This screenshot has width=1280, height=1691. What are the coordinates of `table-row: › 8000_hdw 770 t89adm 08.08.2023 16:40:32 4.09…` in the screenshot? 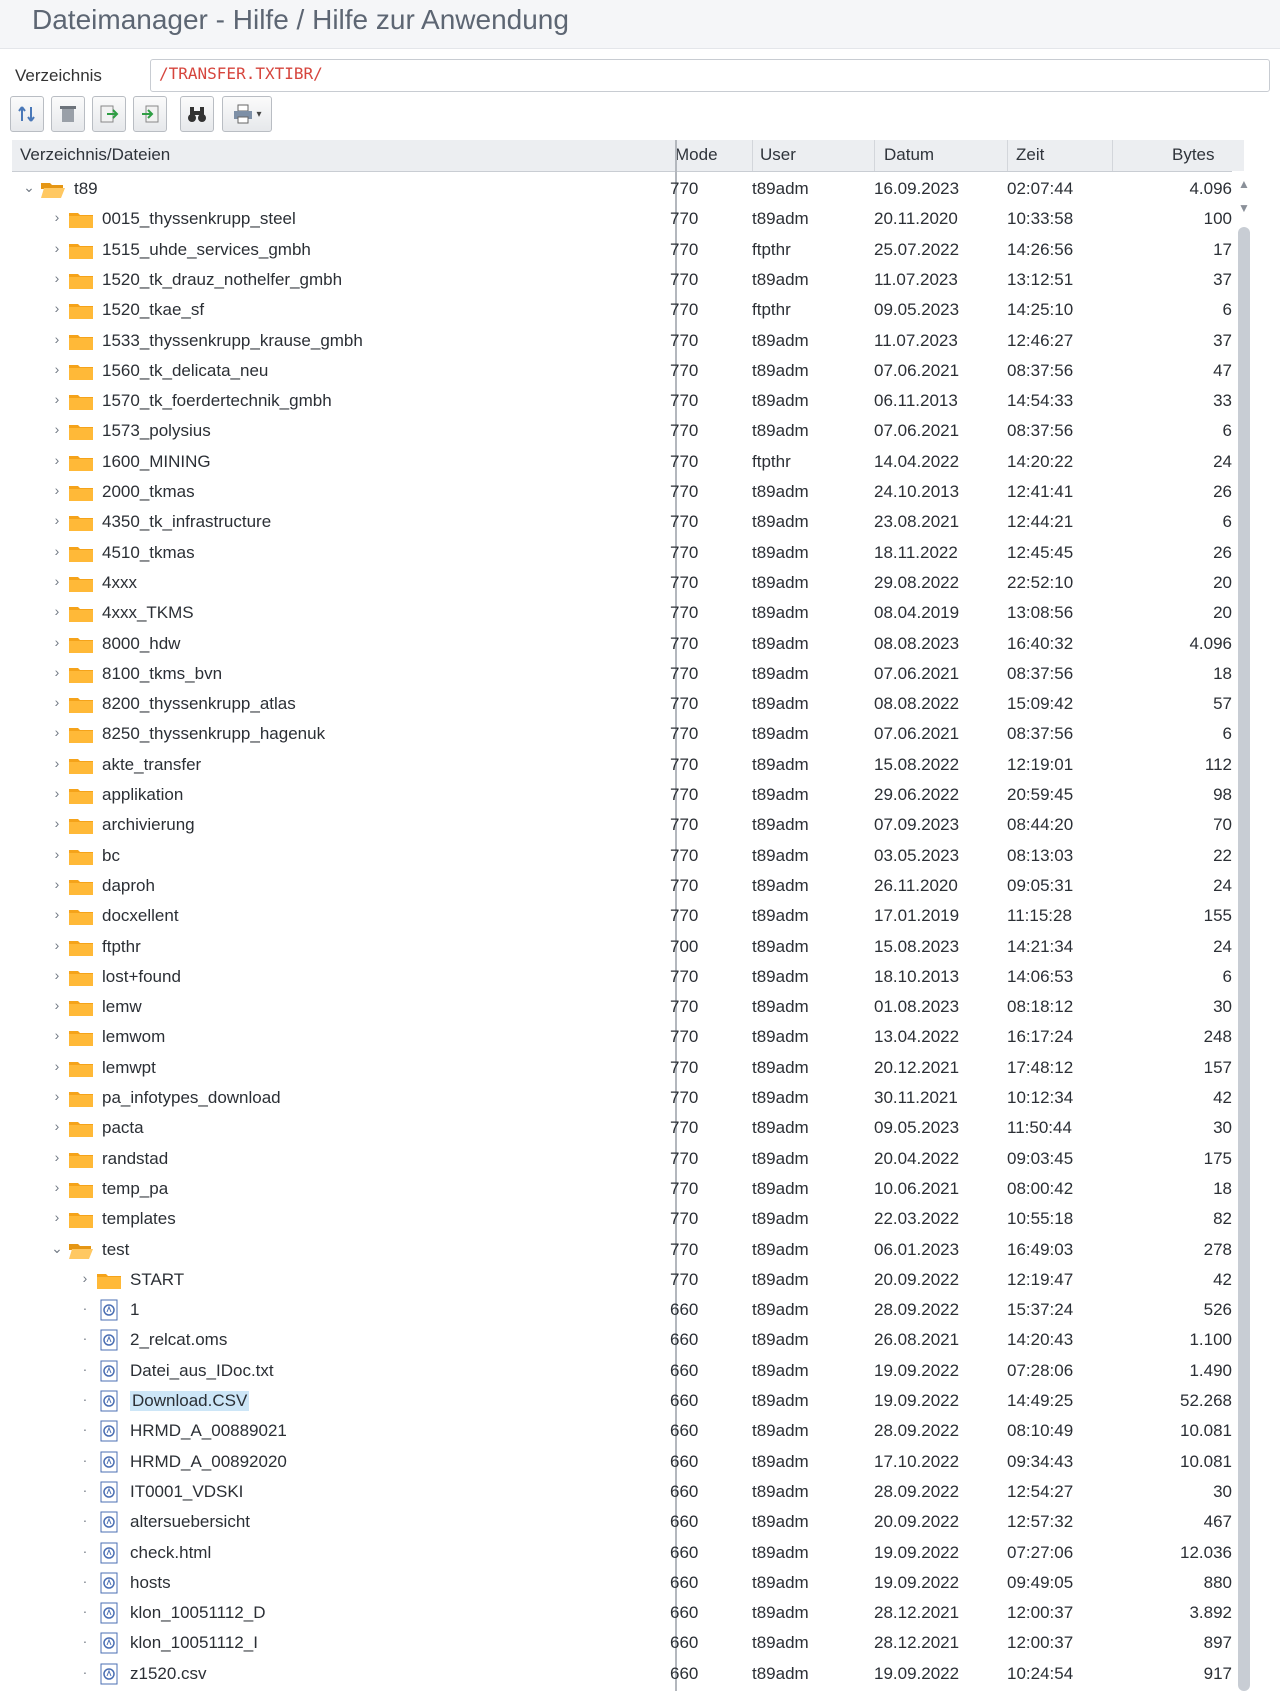 It's located at (628, 645).